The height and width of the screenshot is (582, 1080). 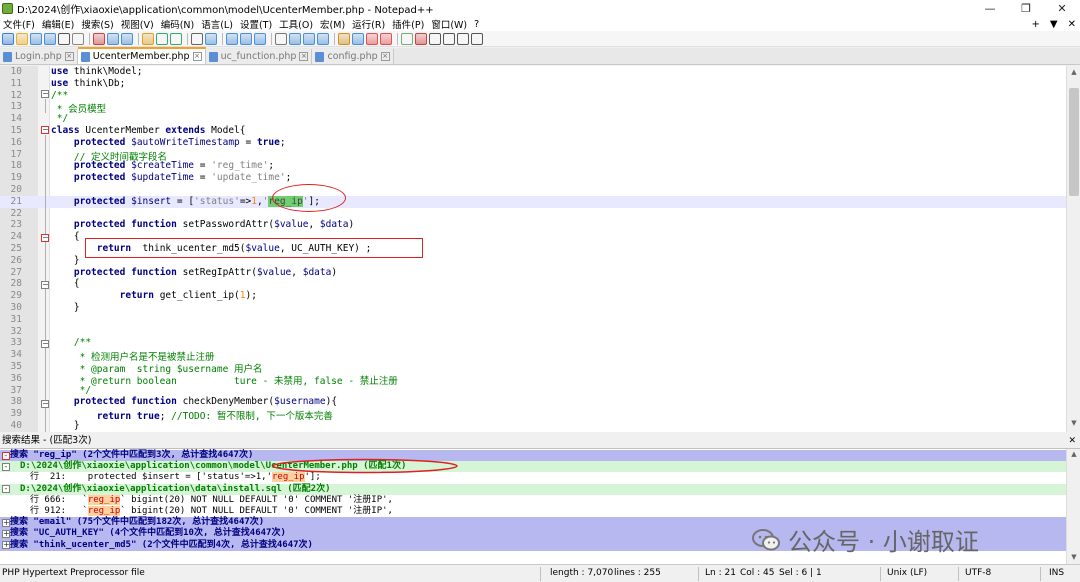 I want to click on close-doc-button: ✕, so click(x=1072, y=24).